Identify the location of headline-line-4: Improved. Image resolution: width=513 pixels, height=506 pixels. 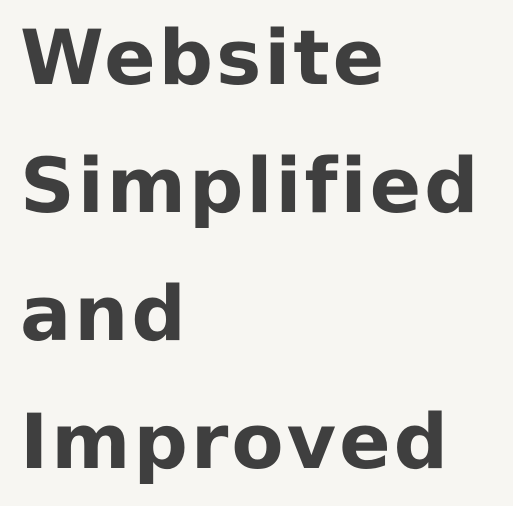
(236, 441).